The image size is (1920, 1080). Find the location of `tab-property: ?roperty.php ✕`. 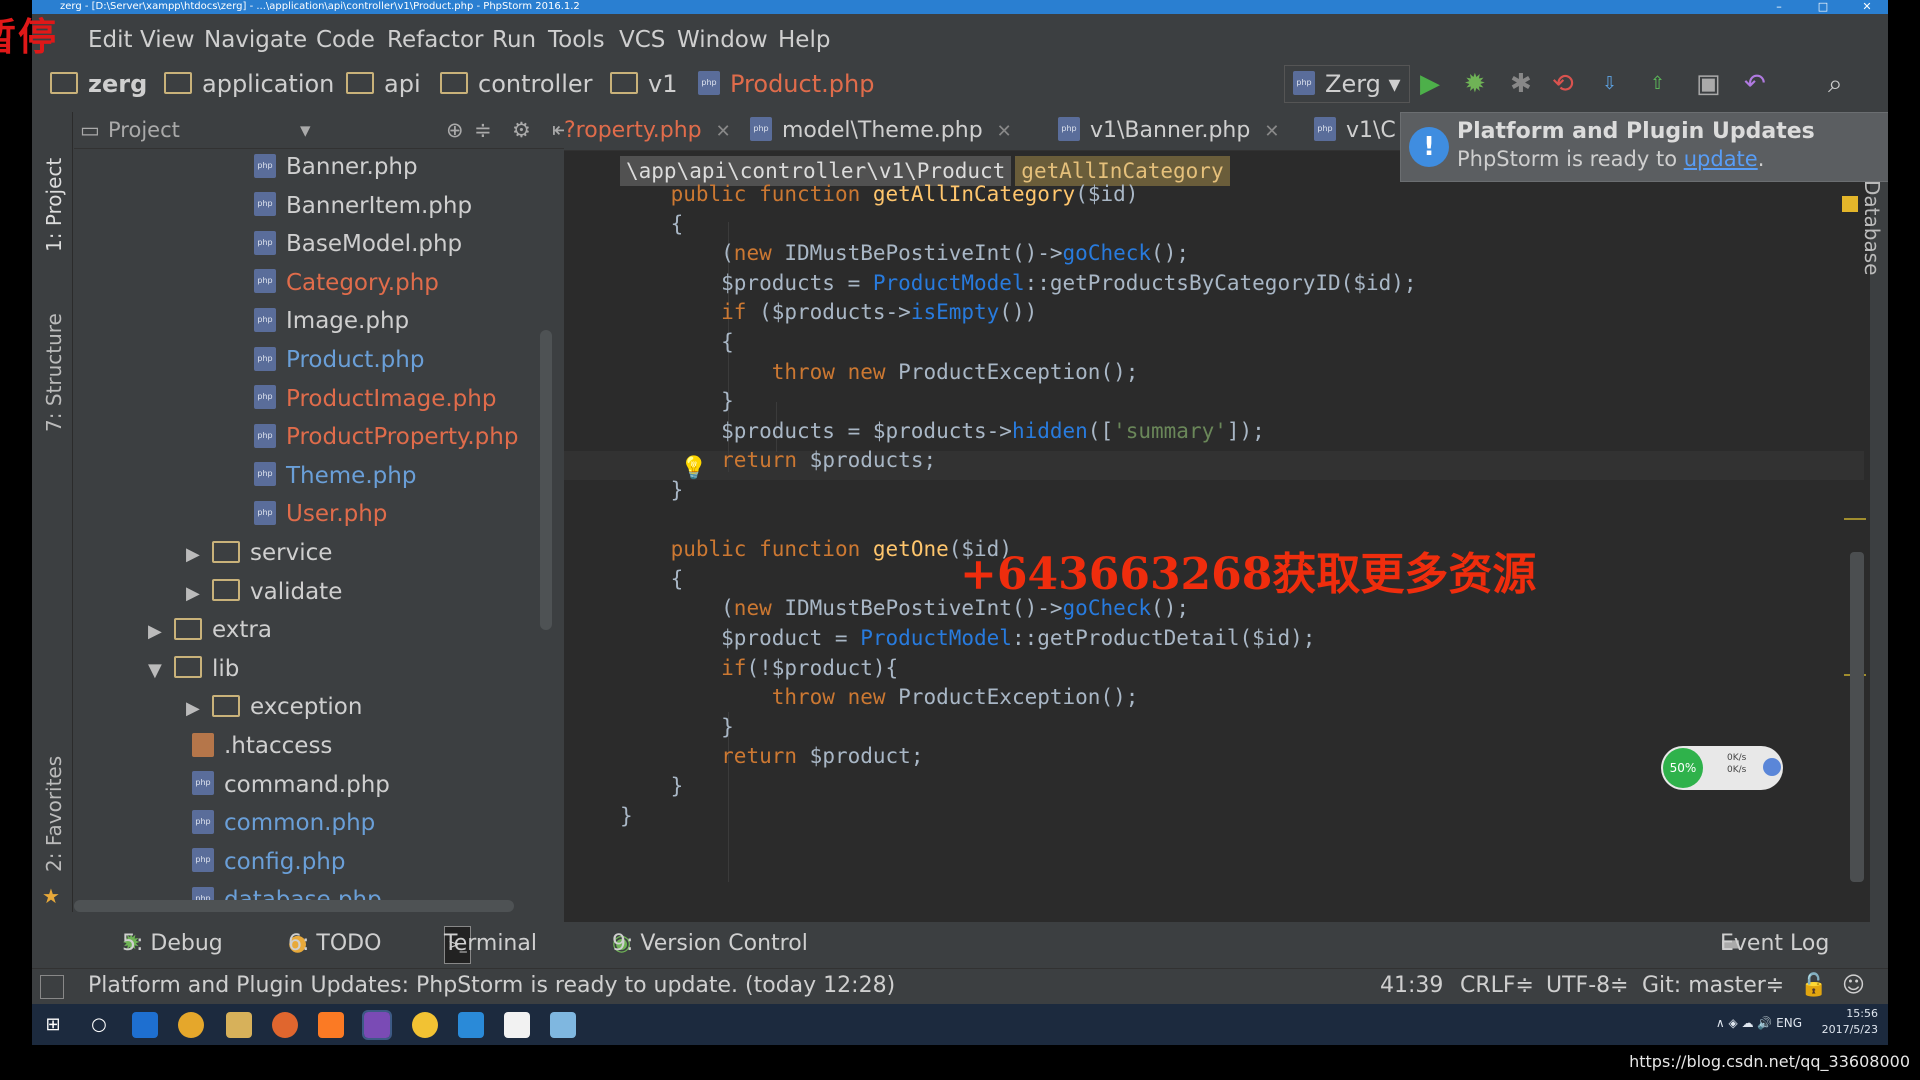

tab-property: ?roperty.php ✕ is located at coordinates (647, 131).